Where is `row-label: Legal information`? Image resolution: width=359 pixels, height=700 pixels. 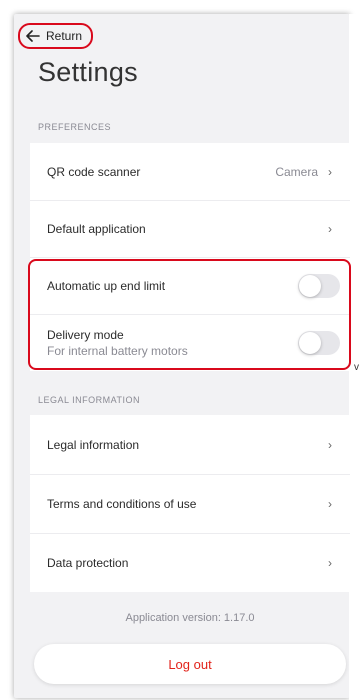 row-label: Legal information is located at coordinates (93, 444).